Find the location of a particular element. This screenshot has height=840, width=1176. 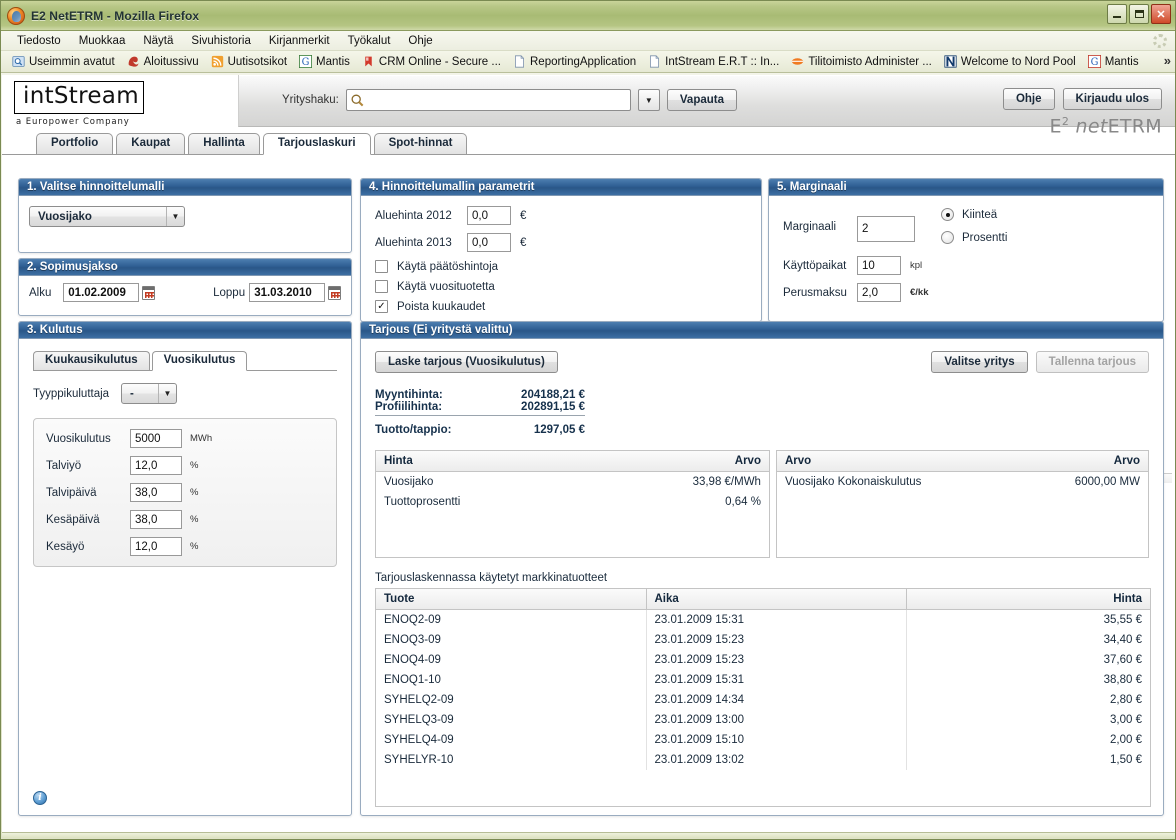

radio-prosentti is located at coordinates (947, 237).